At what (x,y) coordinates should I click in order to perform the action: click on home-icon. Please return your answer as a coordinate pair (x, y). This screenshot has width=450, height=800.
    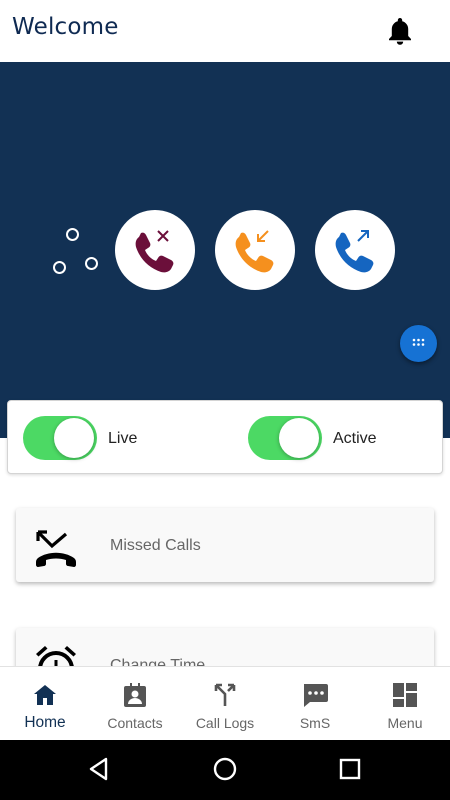
    Looking at the image, I should click on (45, 695).